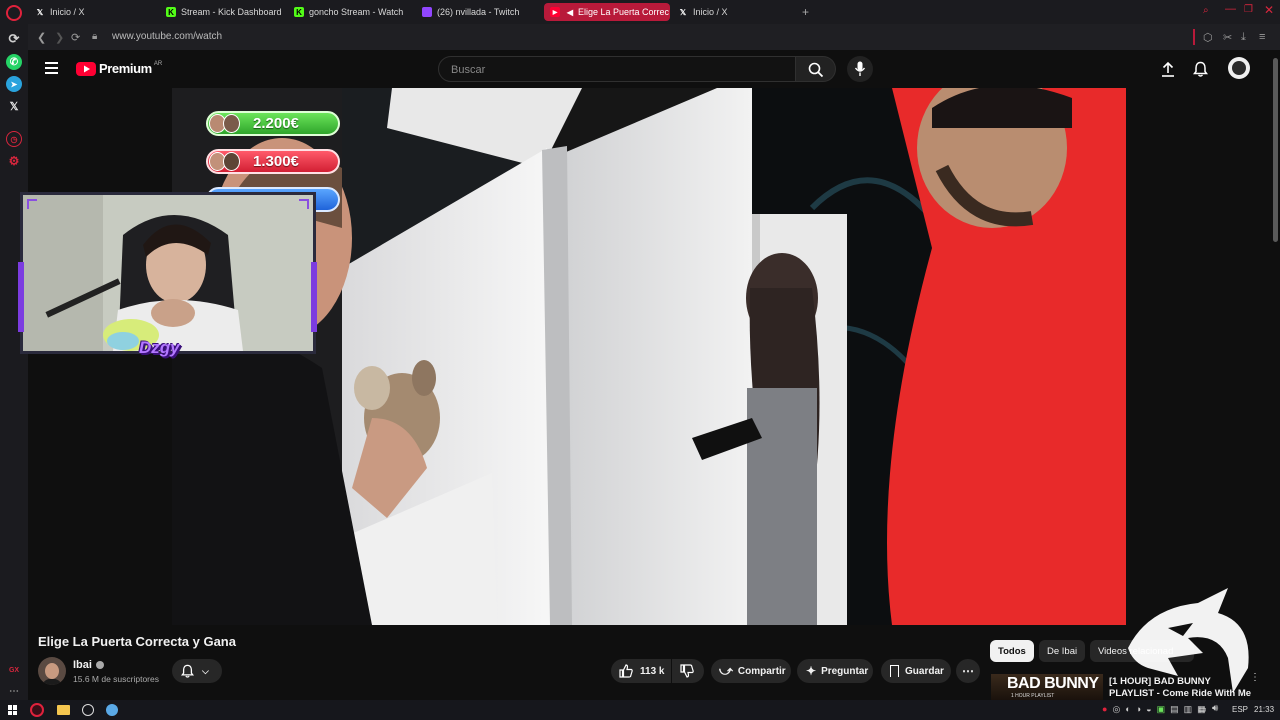 The width and height of the screenshot is (1280, 720). I want to click on verified-icon, so click(99, 665).